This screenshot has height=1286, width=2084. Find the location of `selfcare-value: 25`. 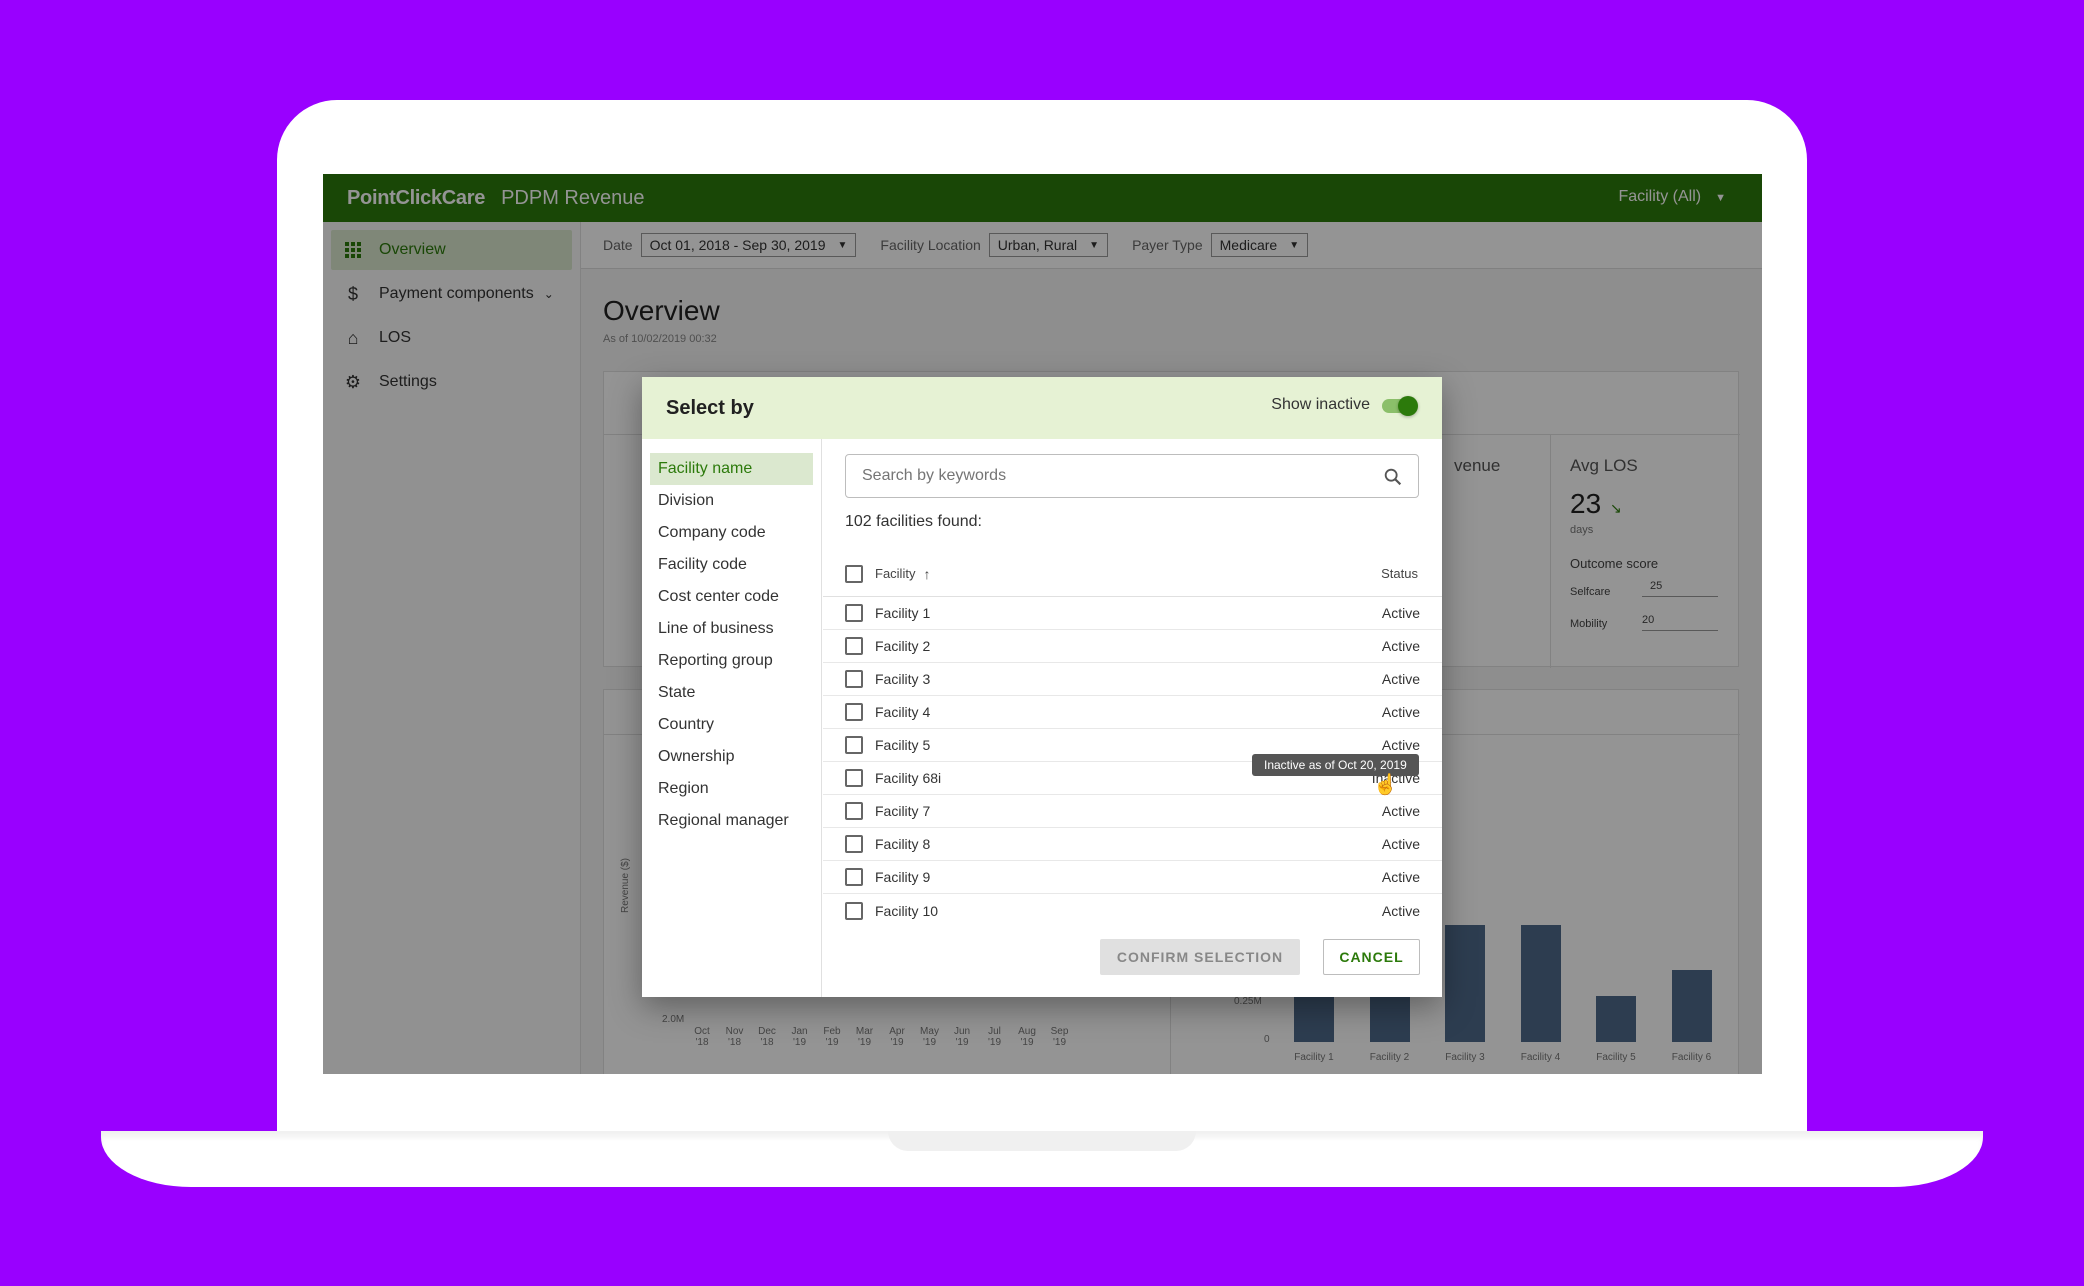

selfcare-value: 25 is located at coordinates (1656, 586).